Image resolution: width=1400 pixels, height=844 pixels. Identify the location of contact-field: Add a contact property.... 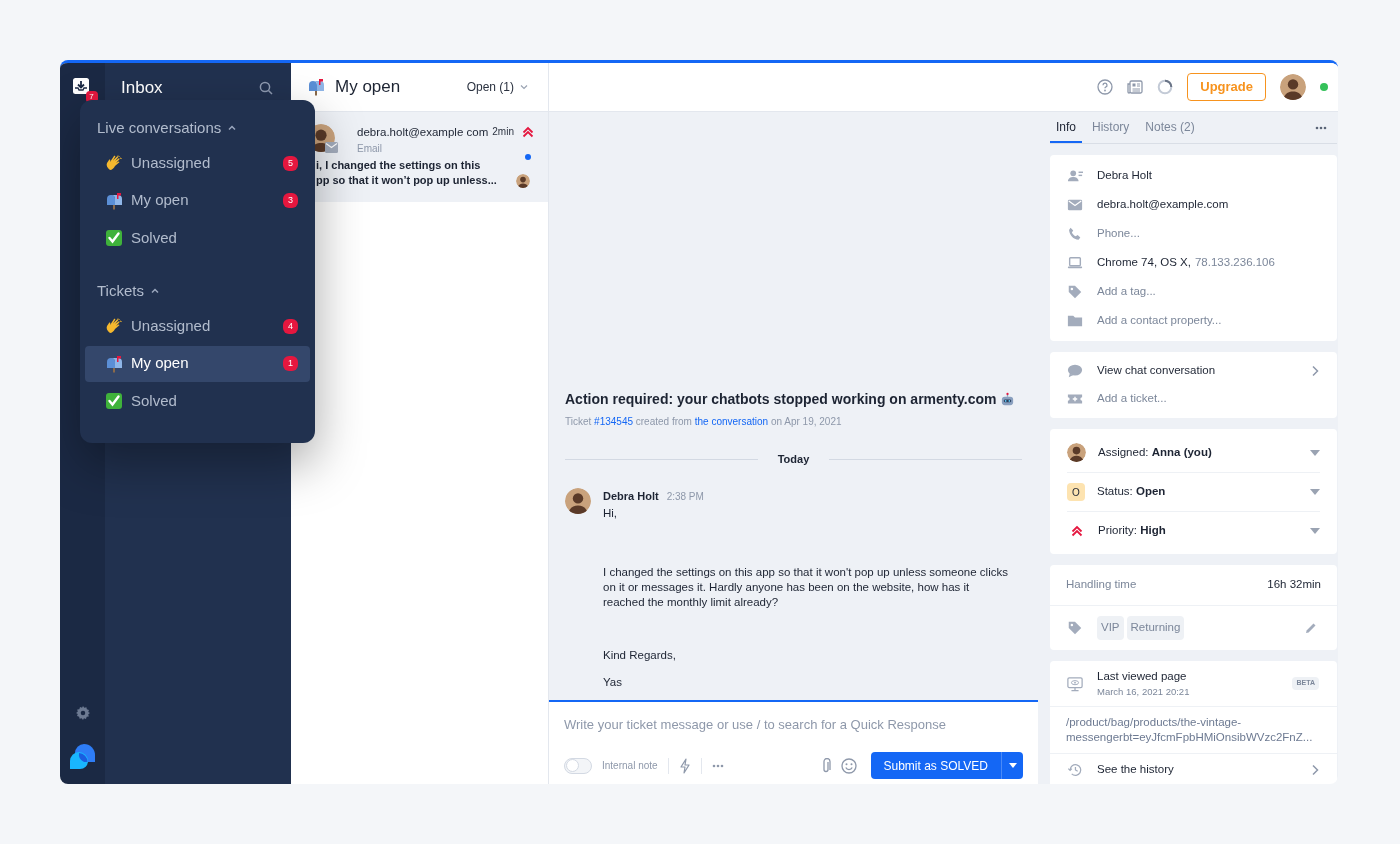
(1159, 320).